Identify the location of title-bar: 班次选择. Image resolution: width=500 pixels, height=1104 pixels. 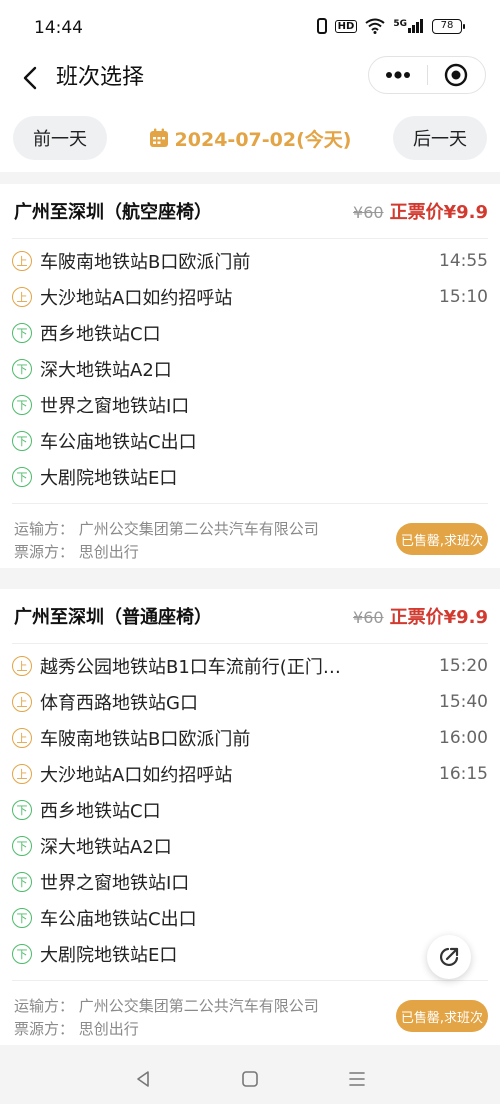
(250, 78).